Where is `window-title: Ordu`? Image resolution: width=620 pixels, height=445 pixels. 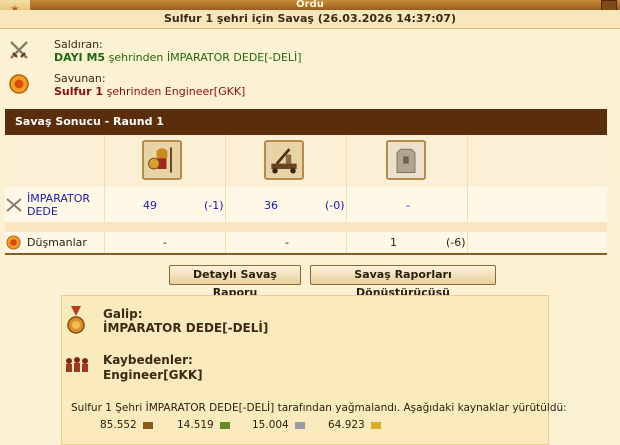 window-title: Ordu is located at coordinates (310, 5).